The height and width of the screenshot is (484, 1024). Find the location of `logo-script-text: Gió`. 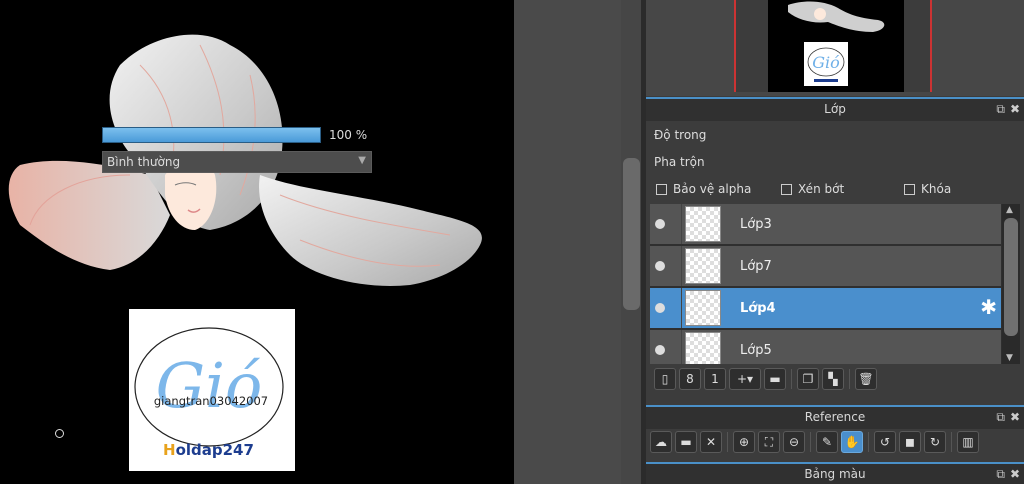

logo-script-text: Gió is located at coordinates (209, 385).